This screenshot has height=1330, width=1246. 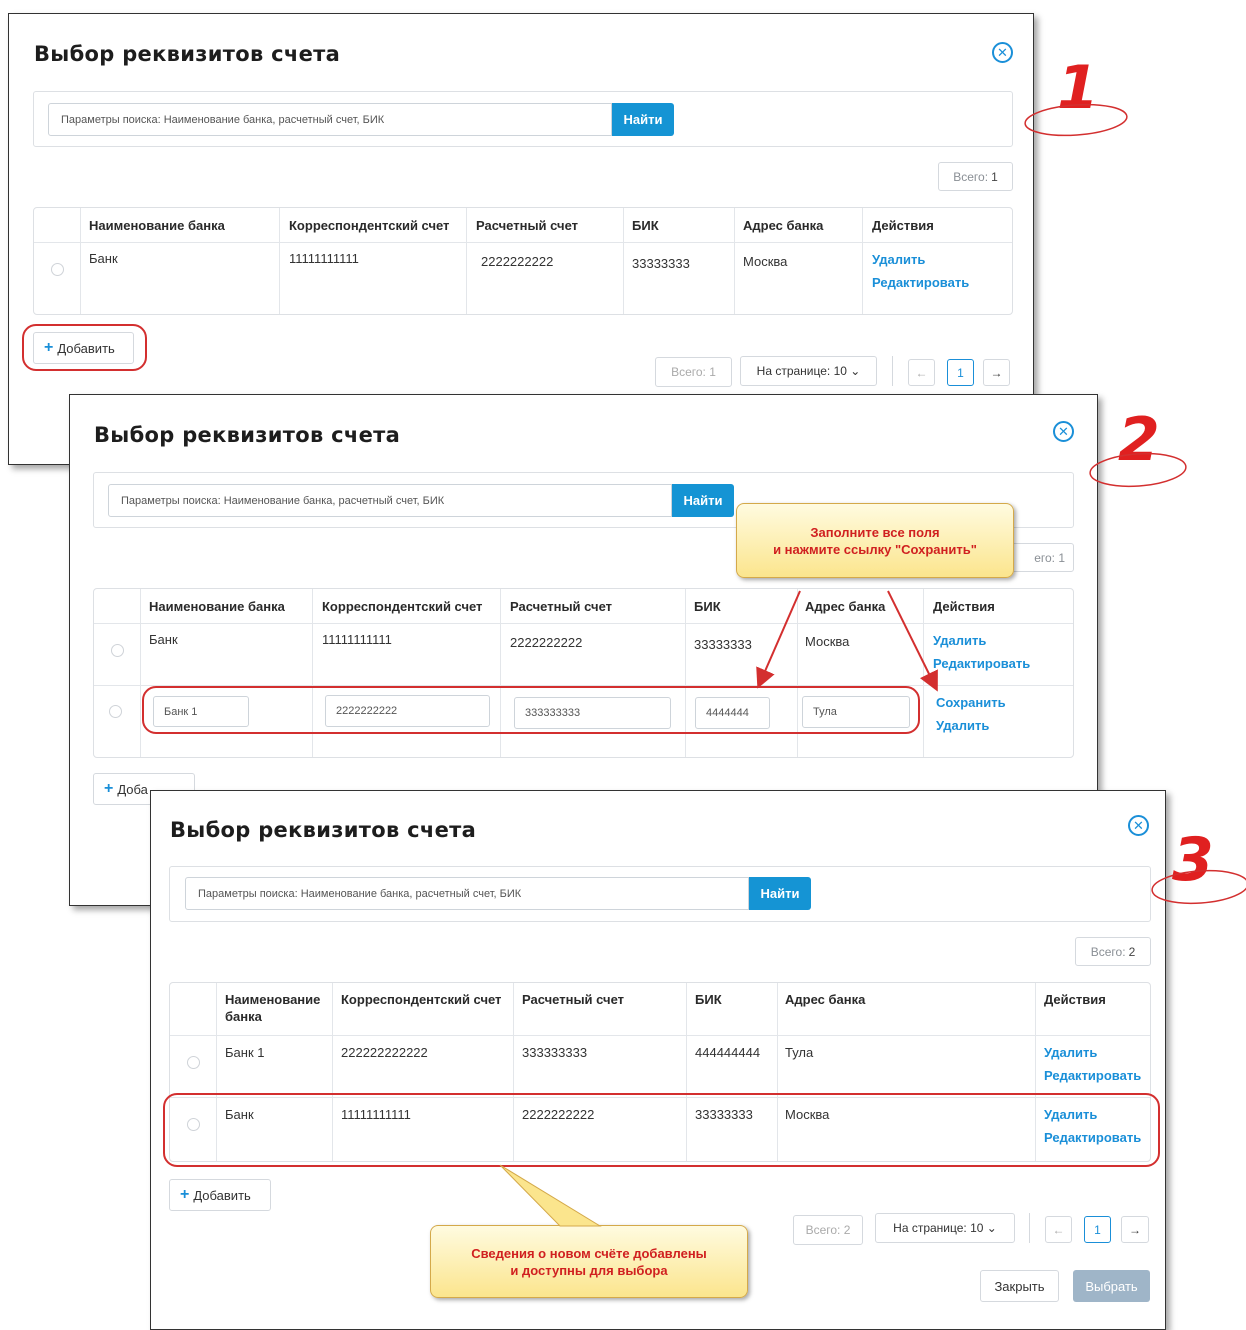 I want to click on corr-account-input: 2222222222, so click(x=407, y=711).